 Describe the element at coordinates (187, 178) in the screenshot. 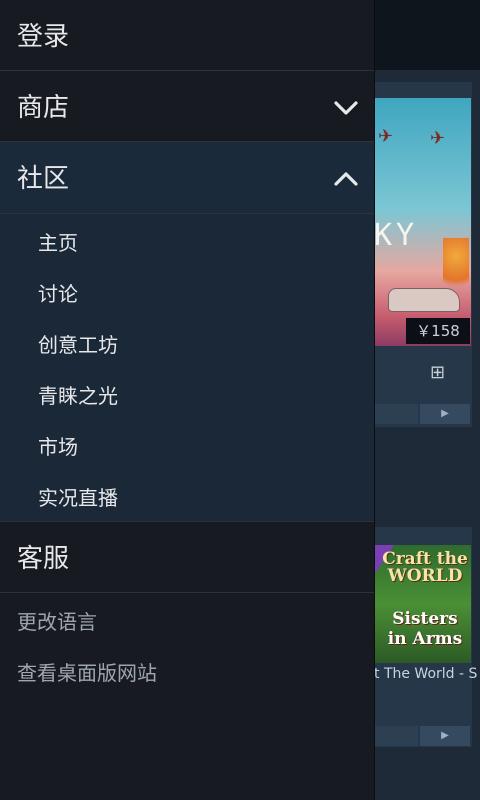

I see `menu-community: 社区` at that location.